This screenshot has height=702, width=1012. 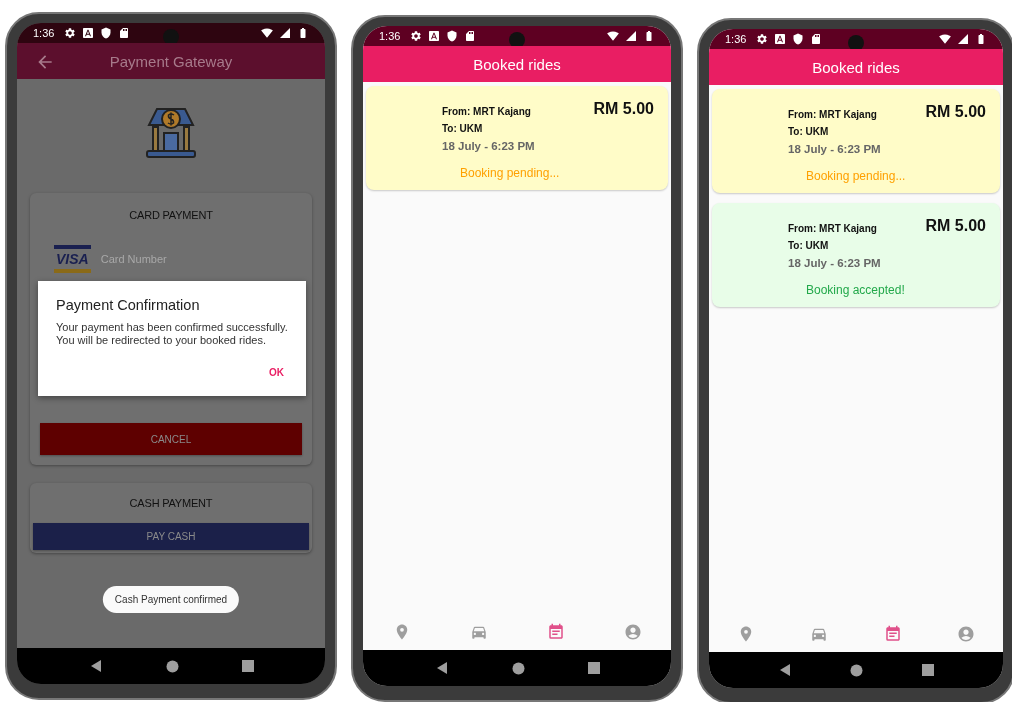 I want to click on toast-message: Cash Payment confirmed, so click(x=171, y=599).